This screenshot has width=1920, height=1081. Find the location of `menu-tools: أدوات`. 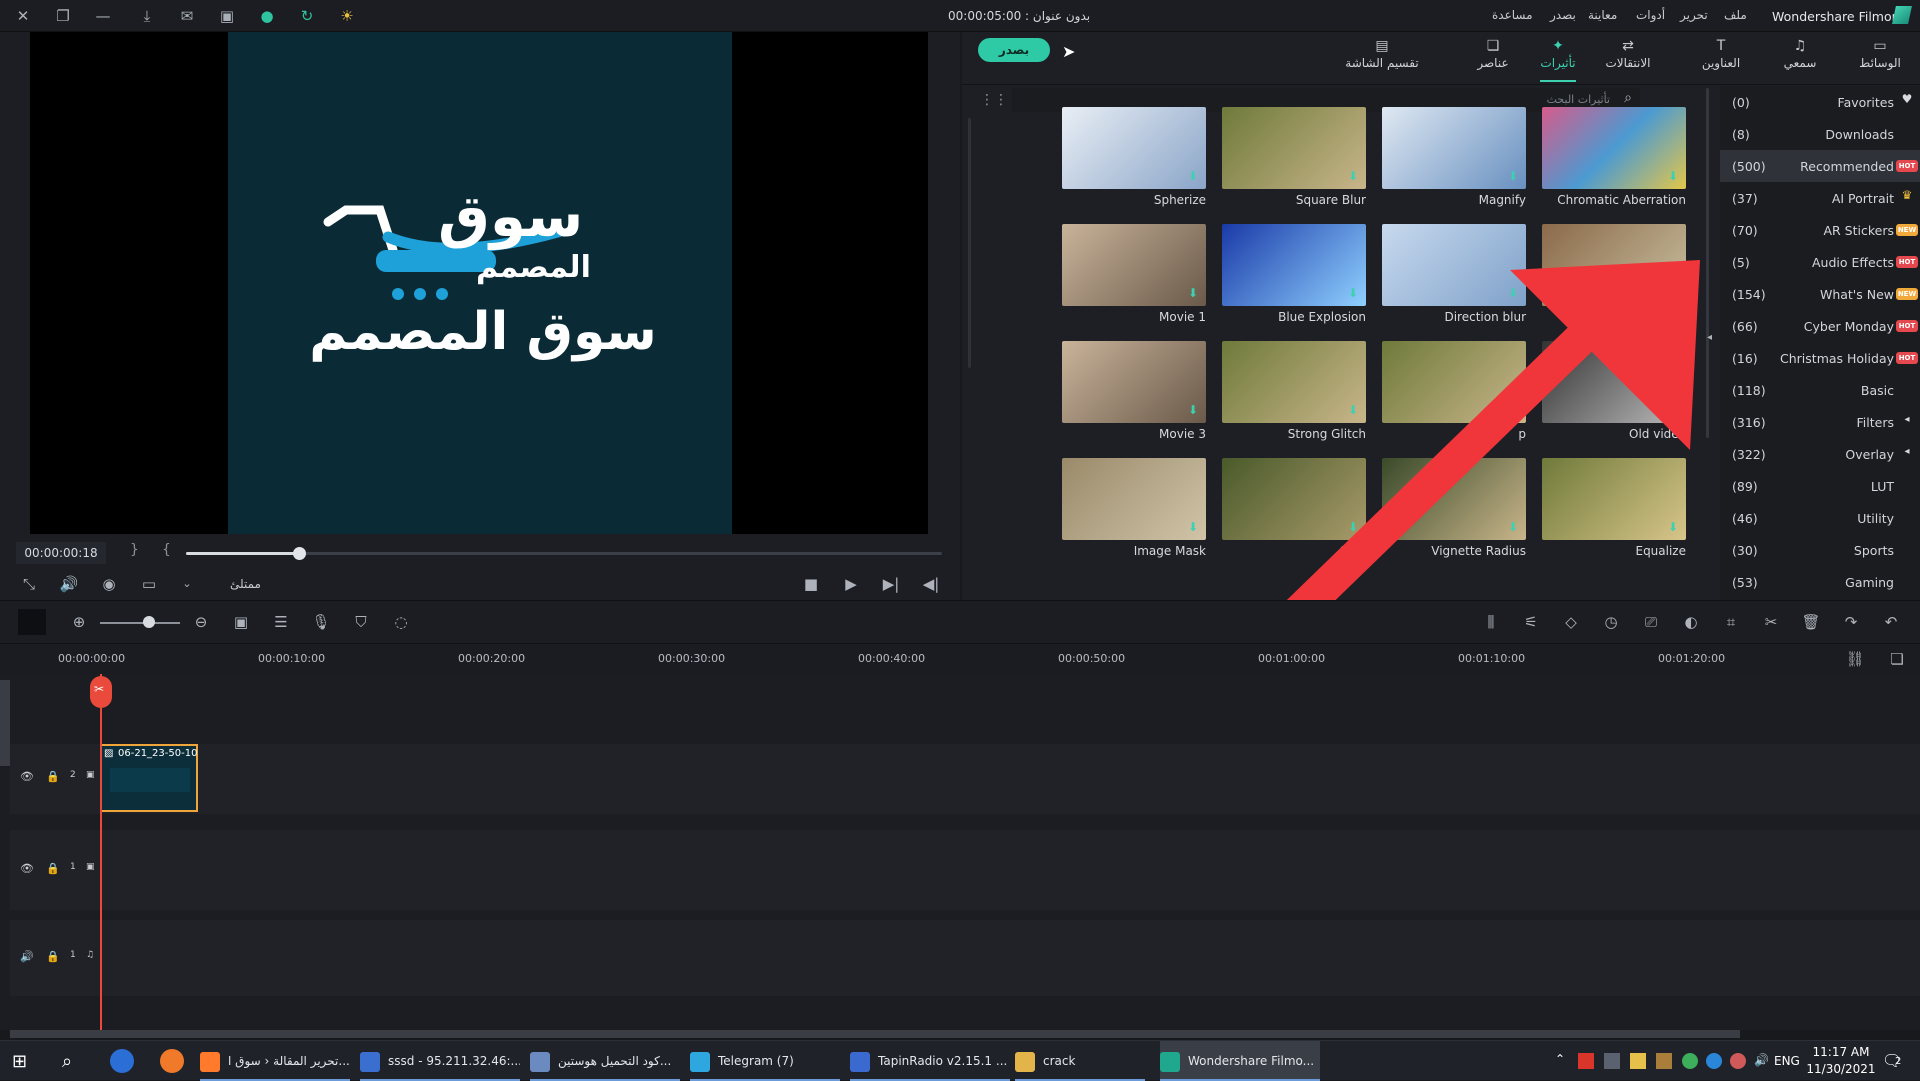

menu-tools: أدوات is located at coordinates (1650, 15).